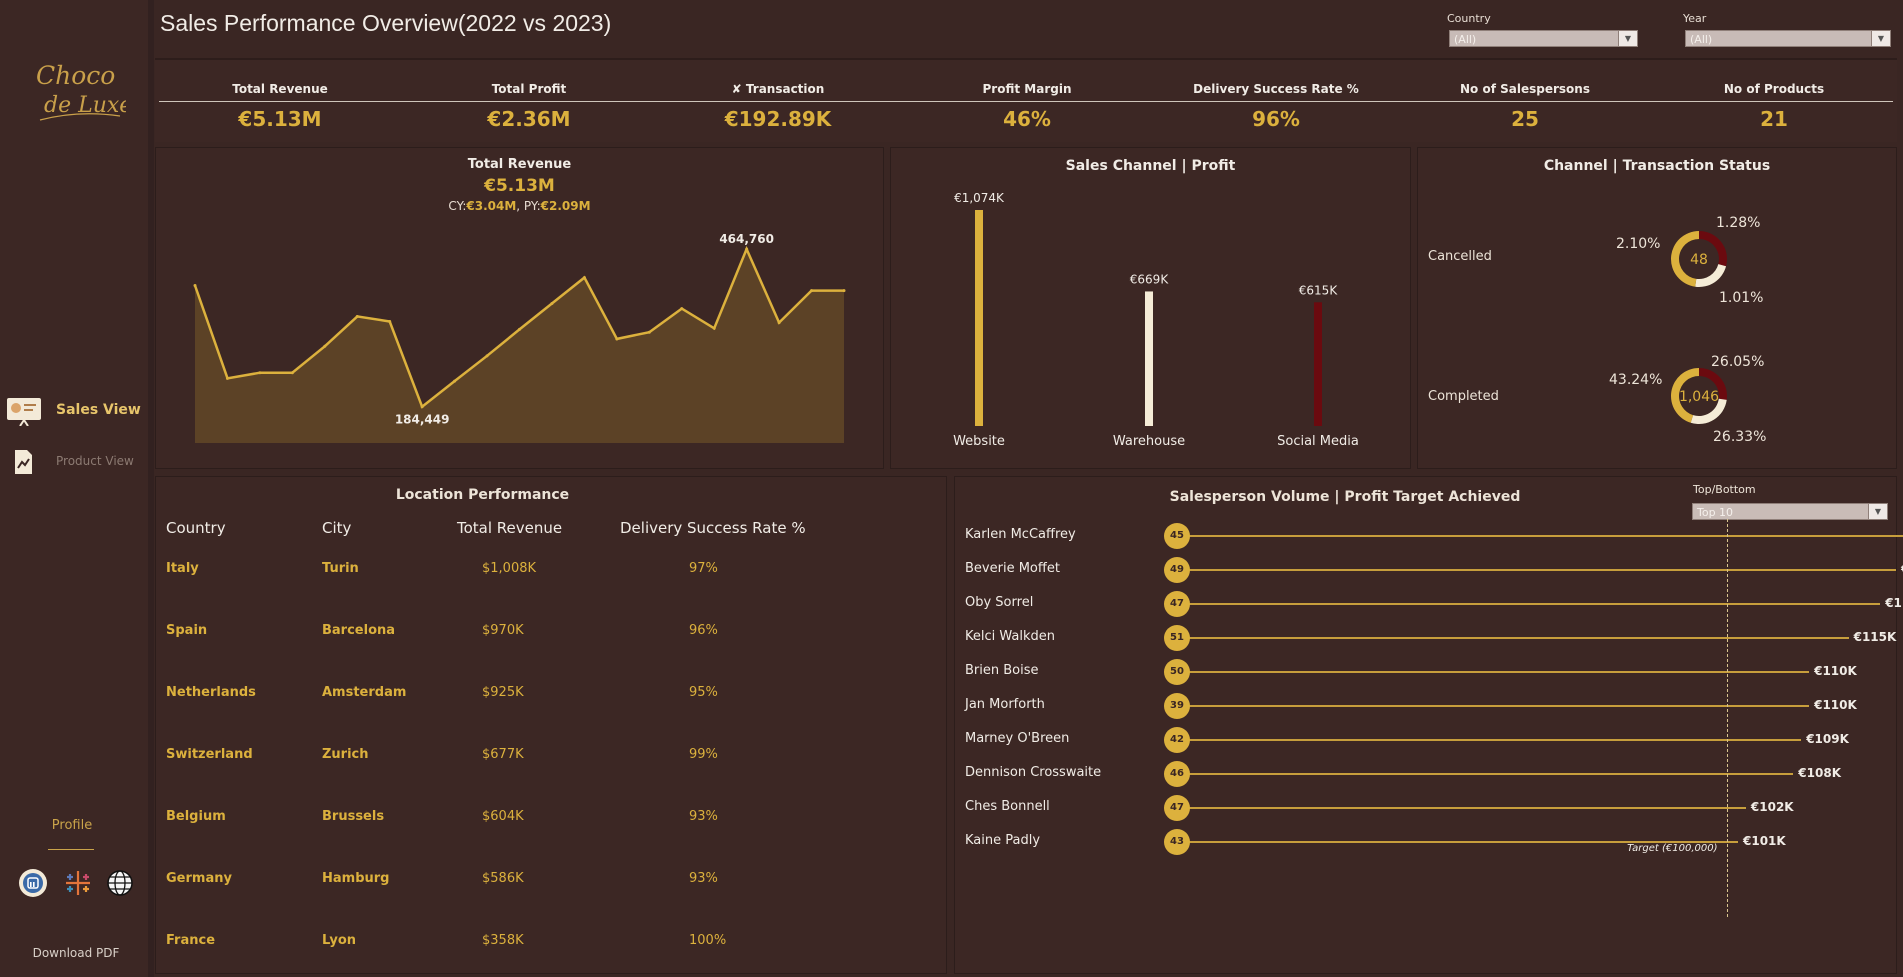 The image size is (1903, 977). Describe the element at coordinates (182, 568) in the screenshot. I see `table-cell-country: Italy` at that location.